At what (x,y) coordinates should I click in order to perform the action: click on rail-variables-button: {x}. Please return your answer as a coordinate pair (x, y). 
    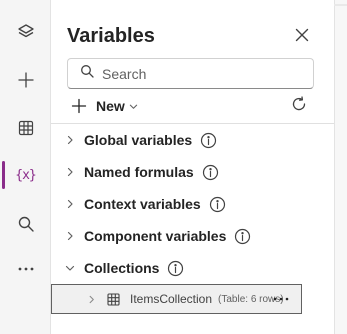
    Looking at the image, I should click on (25, 175).